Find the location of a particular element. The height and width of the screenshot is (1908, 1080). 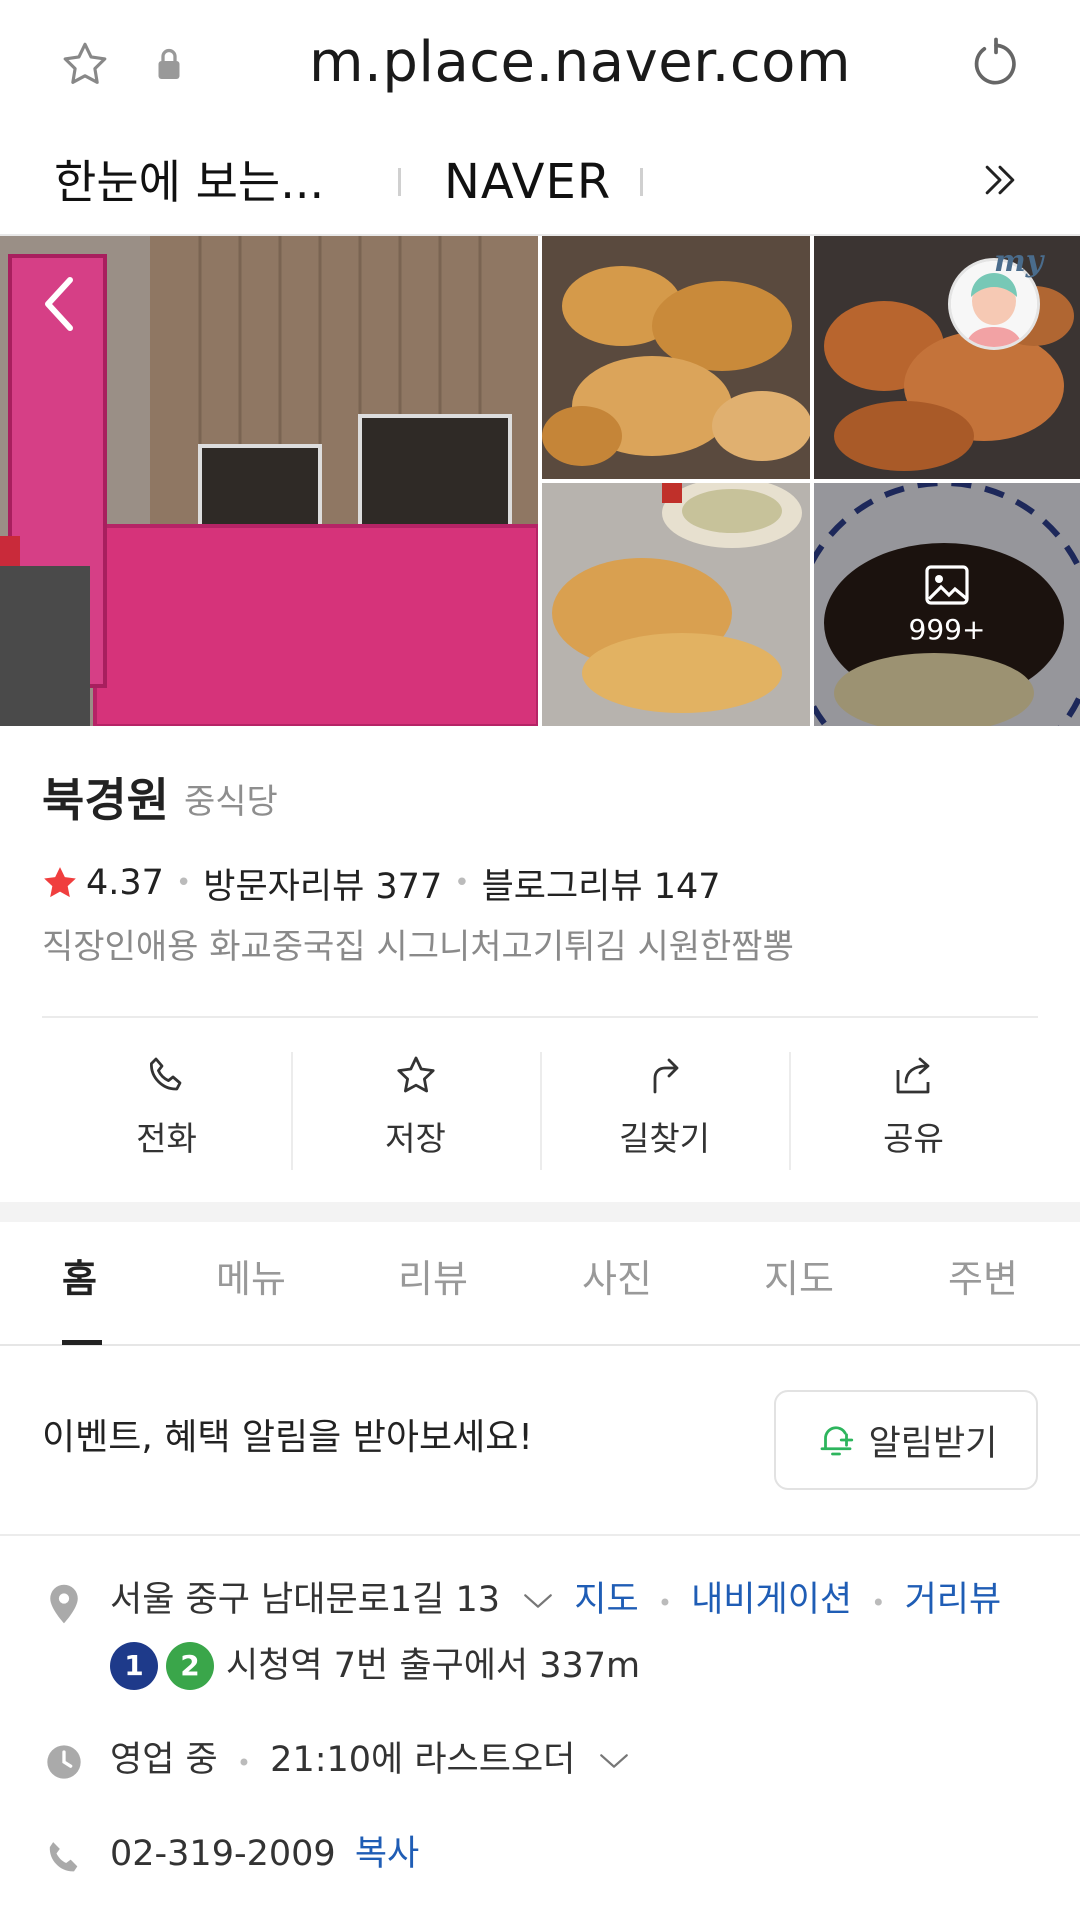

storefront-photo is located at coordinates (269, 481).